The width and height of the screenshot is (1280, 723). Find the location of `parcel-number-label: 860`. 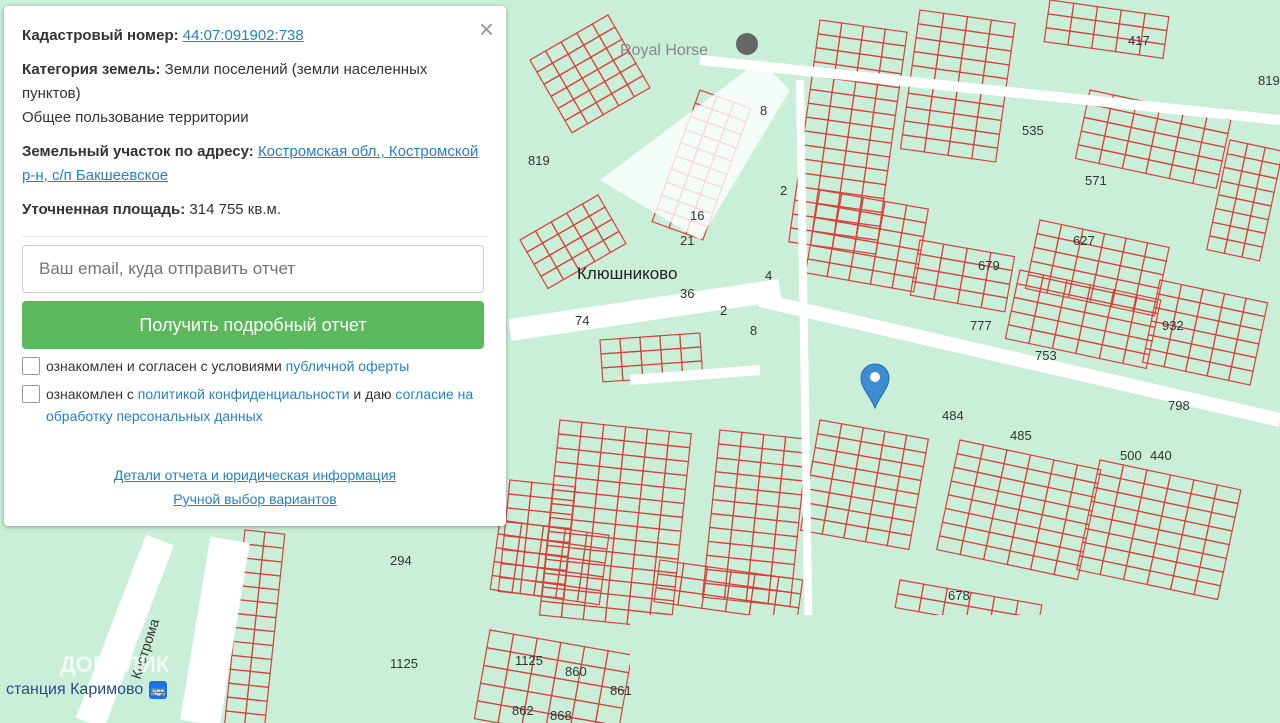

parcel-number-label: 860 is located at coordinates (576, 671).